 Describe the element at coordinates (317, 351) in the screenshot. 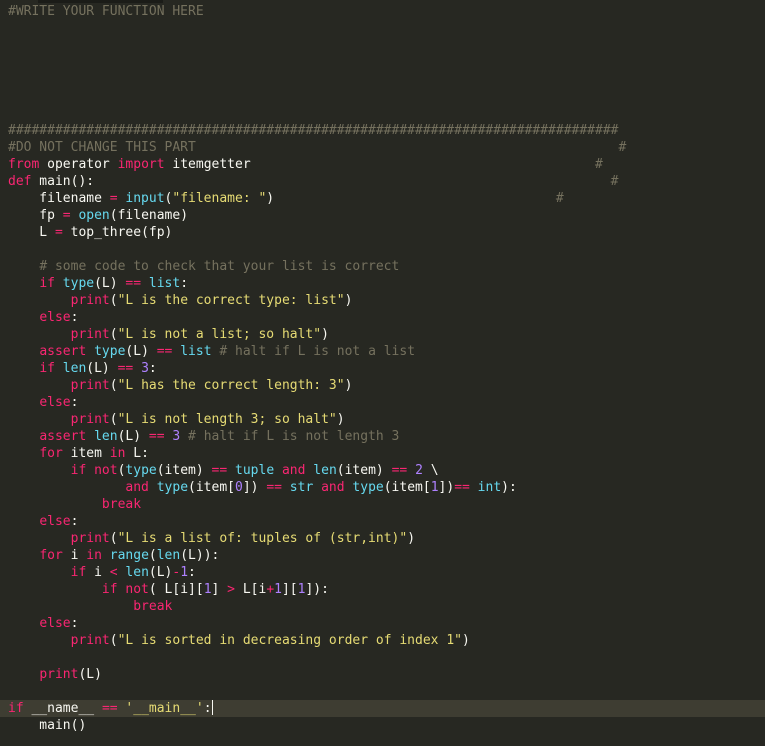

I see `code-token: # halt if L is not a list` at that location.